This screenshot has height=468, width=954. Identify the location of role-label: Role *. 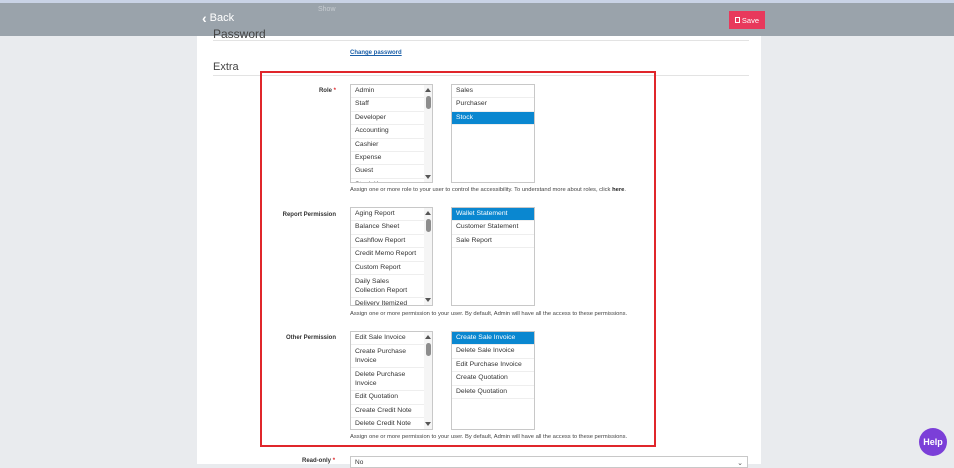
(327, 91).